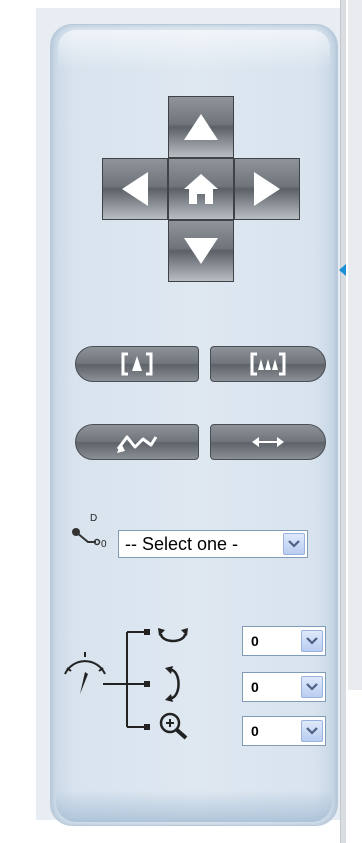  I want to click on horizontal-scan-icon, so click(268, 442).